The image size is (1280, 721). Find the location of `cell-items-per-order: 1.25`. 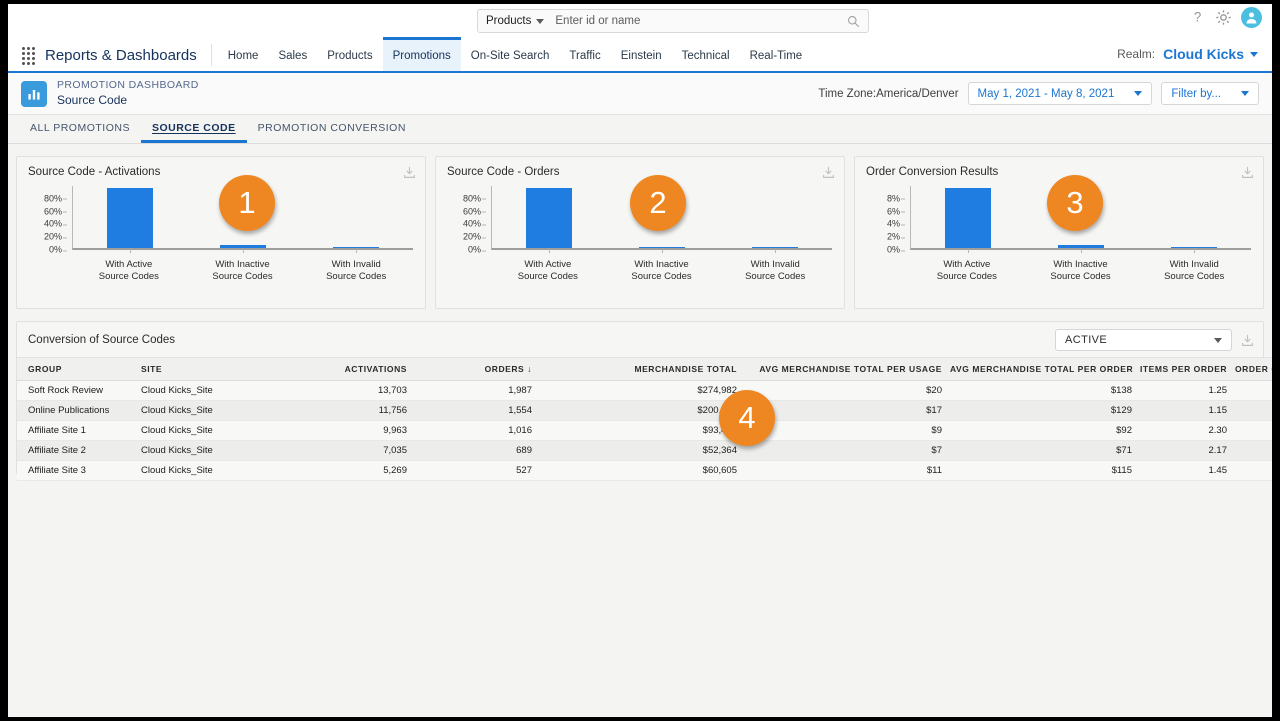

cell-items-per-order: 1.25 is located at coordinates (1187, 390).